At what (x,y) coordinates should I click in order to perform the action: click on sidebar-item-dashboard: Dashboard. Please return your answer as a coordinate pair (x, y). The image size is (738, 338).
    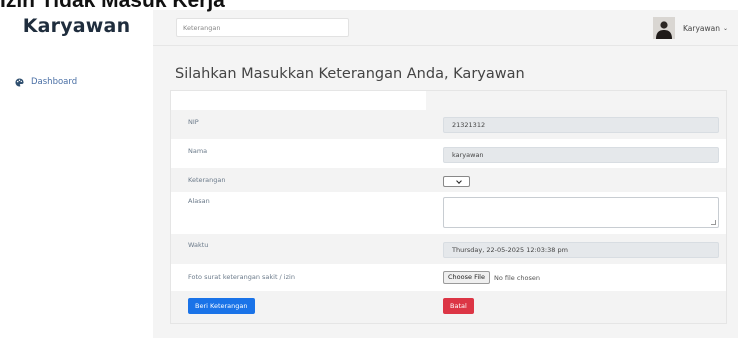
    Looking at the image, I should click on (46, 82).